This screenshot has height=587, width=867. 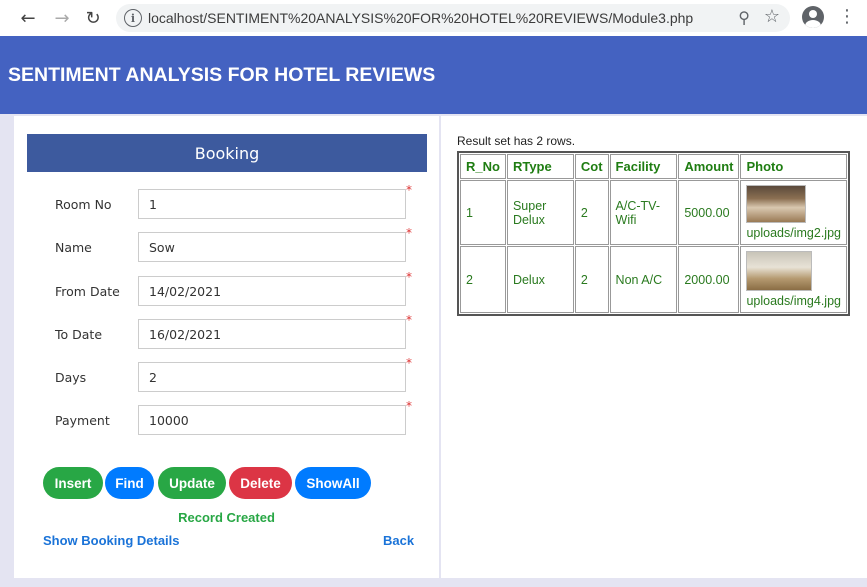 What do you see at coordinates (192, 483) in the screenshot?
I see `update-button: Update` at bounding box center [192, 483].